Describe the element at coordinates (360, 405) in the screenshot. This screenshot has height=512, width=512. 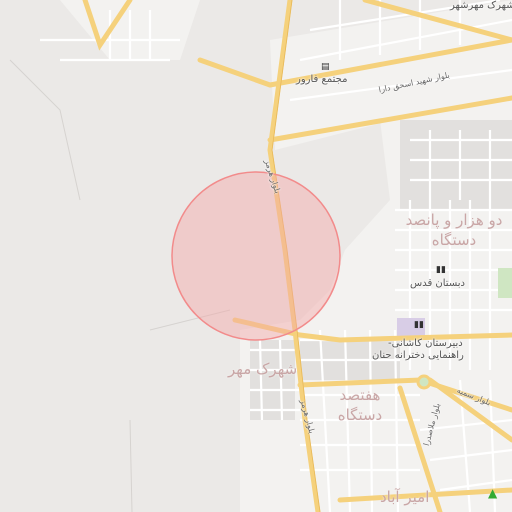
I see `area-label-700-units: هفتصد دستگاه` at that location.